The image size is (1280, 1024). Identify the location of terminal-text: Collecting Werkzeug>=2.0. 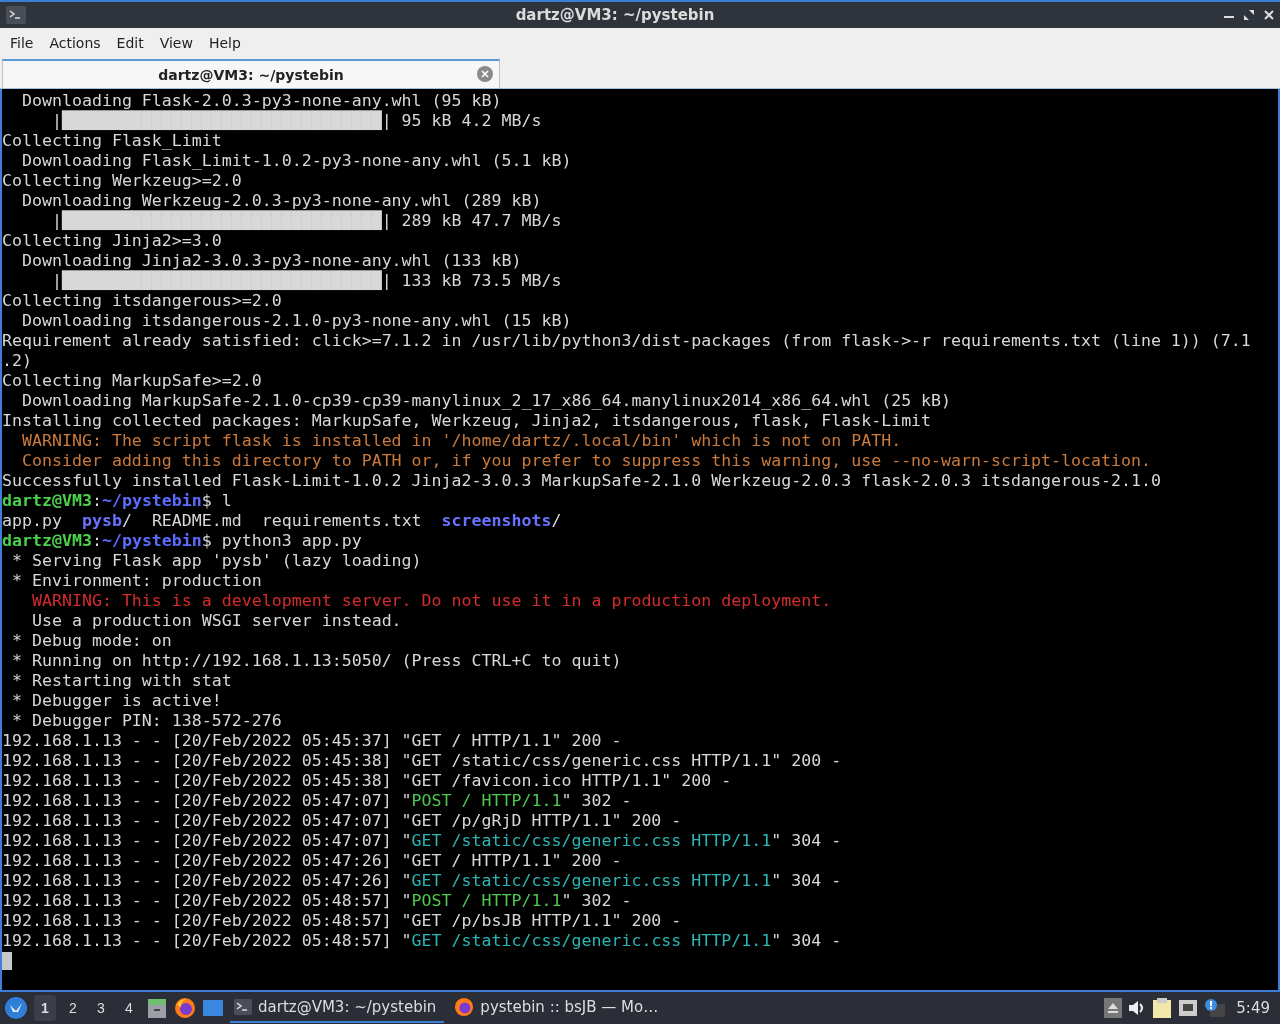
(122, 181).